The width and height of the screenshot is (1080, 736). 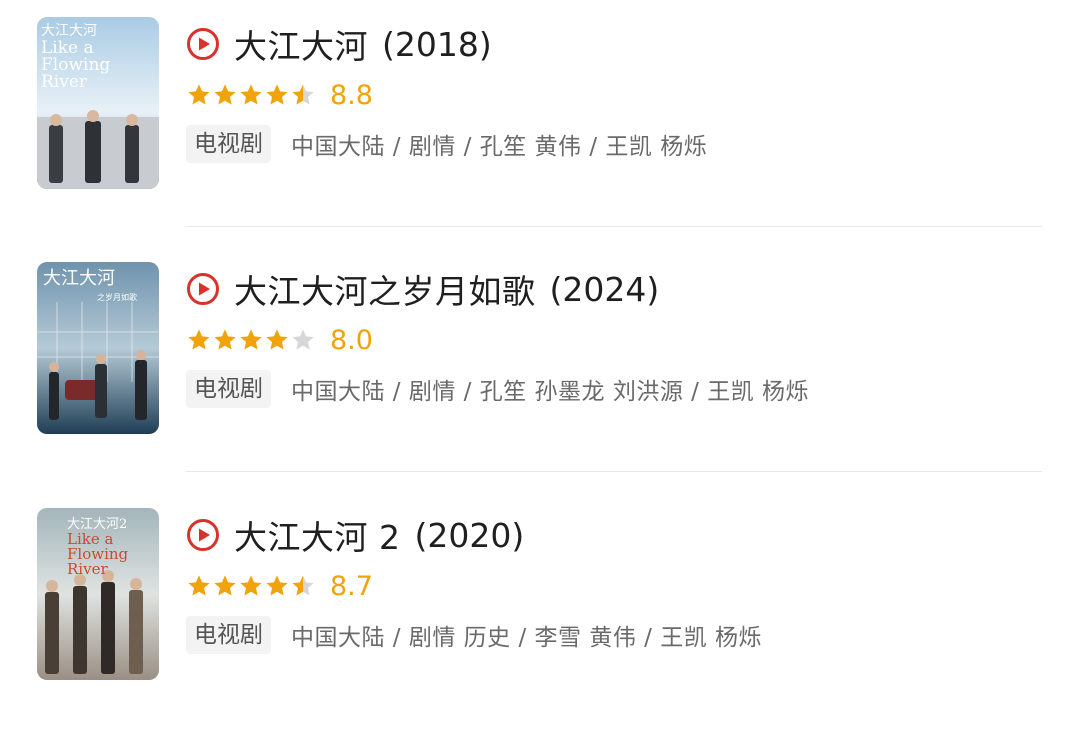 I want to click on meta-info: 中国大陆 / 剧情 / 孔笙 黄伟 / 王凯 杨烁, so click(x=499, y=147).